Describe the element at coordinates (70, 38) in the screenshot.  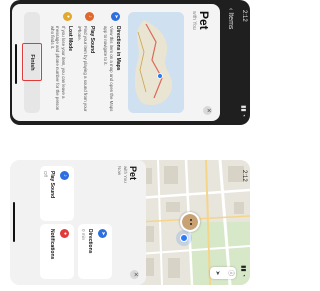
I see `tip-title: Lost Mode` at that location.